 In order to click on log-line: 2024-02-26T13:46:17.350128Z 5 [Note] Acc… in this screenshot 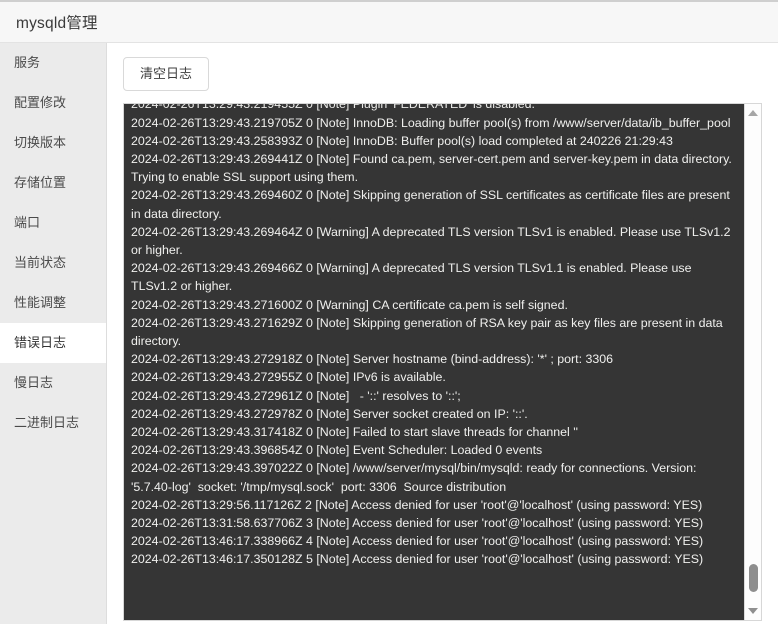, I will do `click(417, 559)`.